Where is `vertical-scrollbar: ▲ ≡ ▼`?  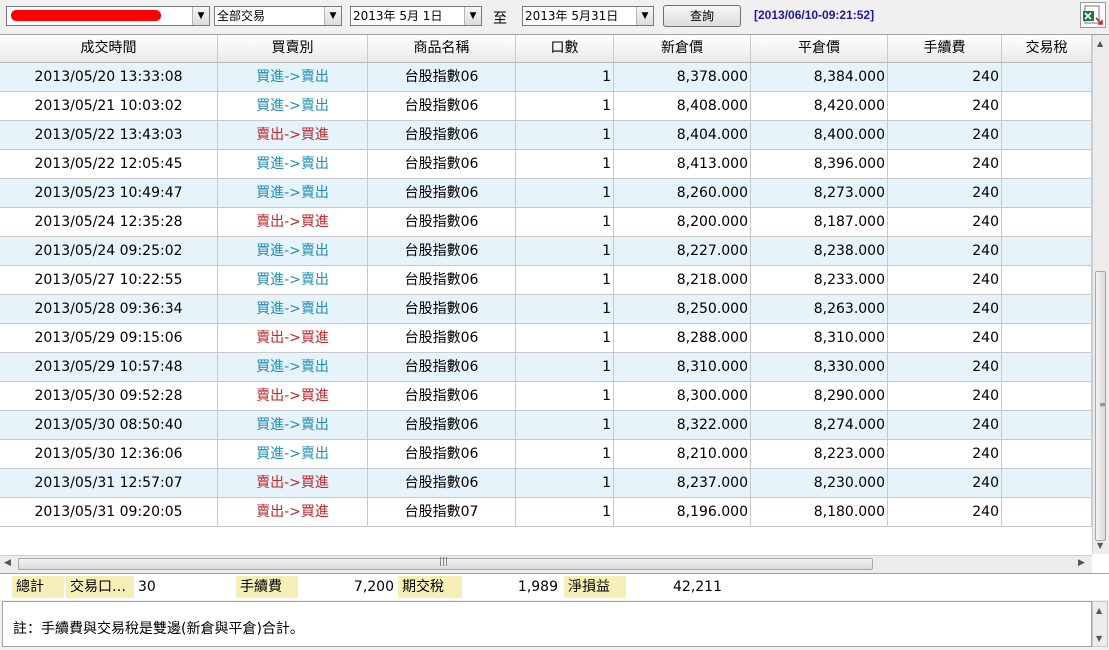 vertical-scrollbar: ▲ ≡ ▼ is located at coordinates (1100, 294).